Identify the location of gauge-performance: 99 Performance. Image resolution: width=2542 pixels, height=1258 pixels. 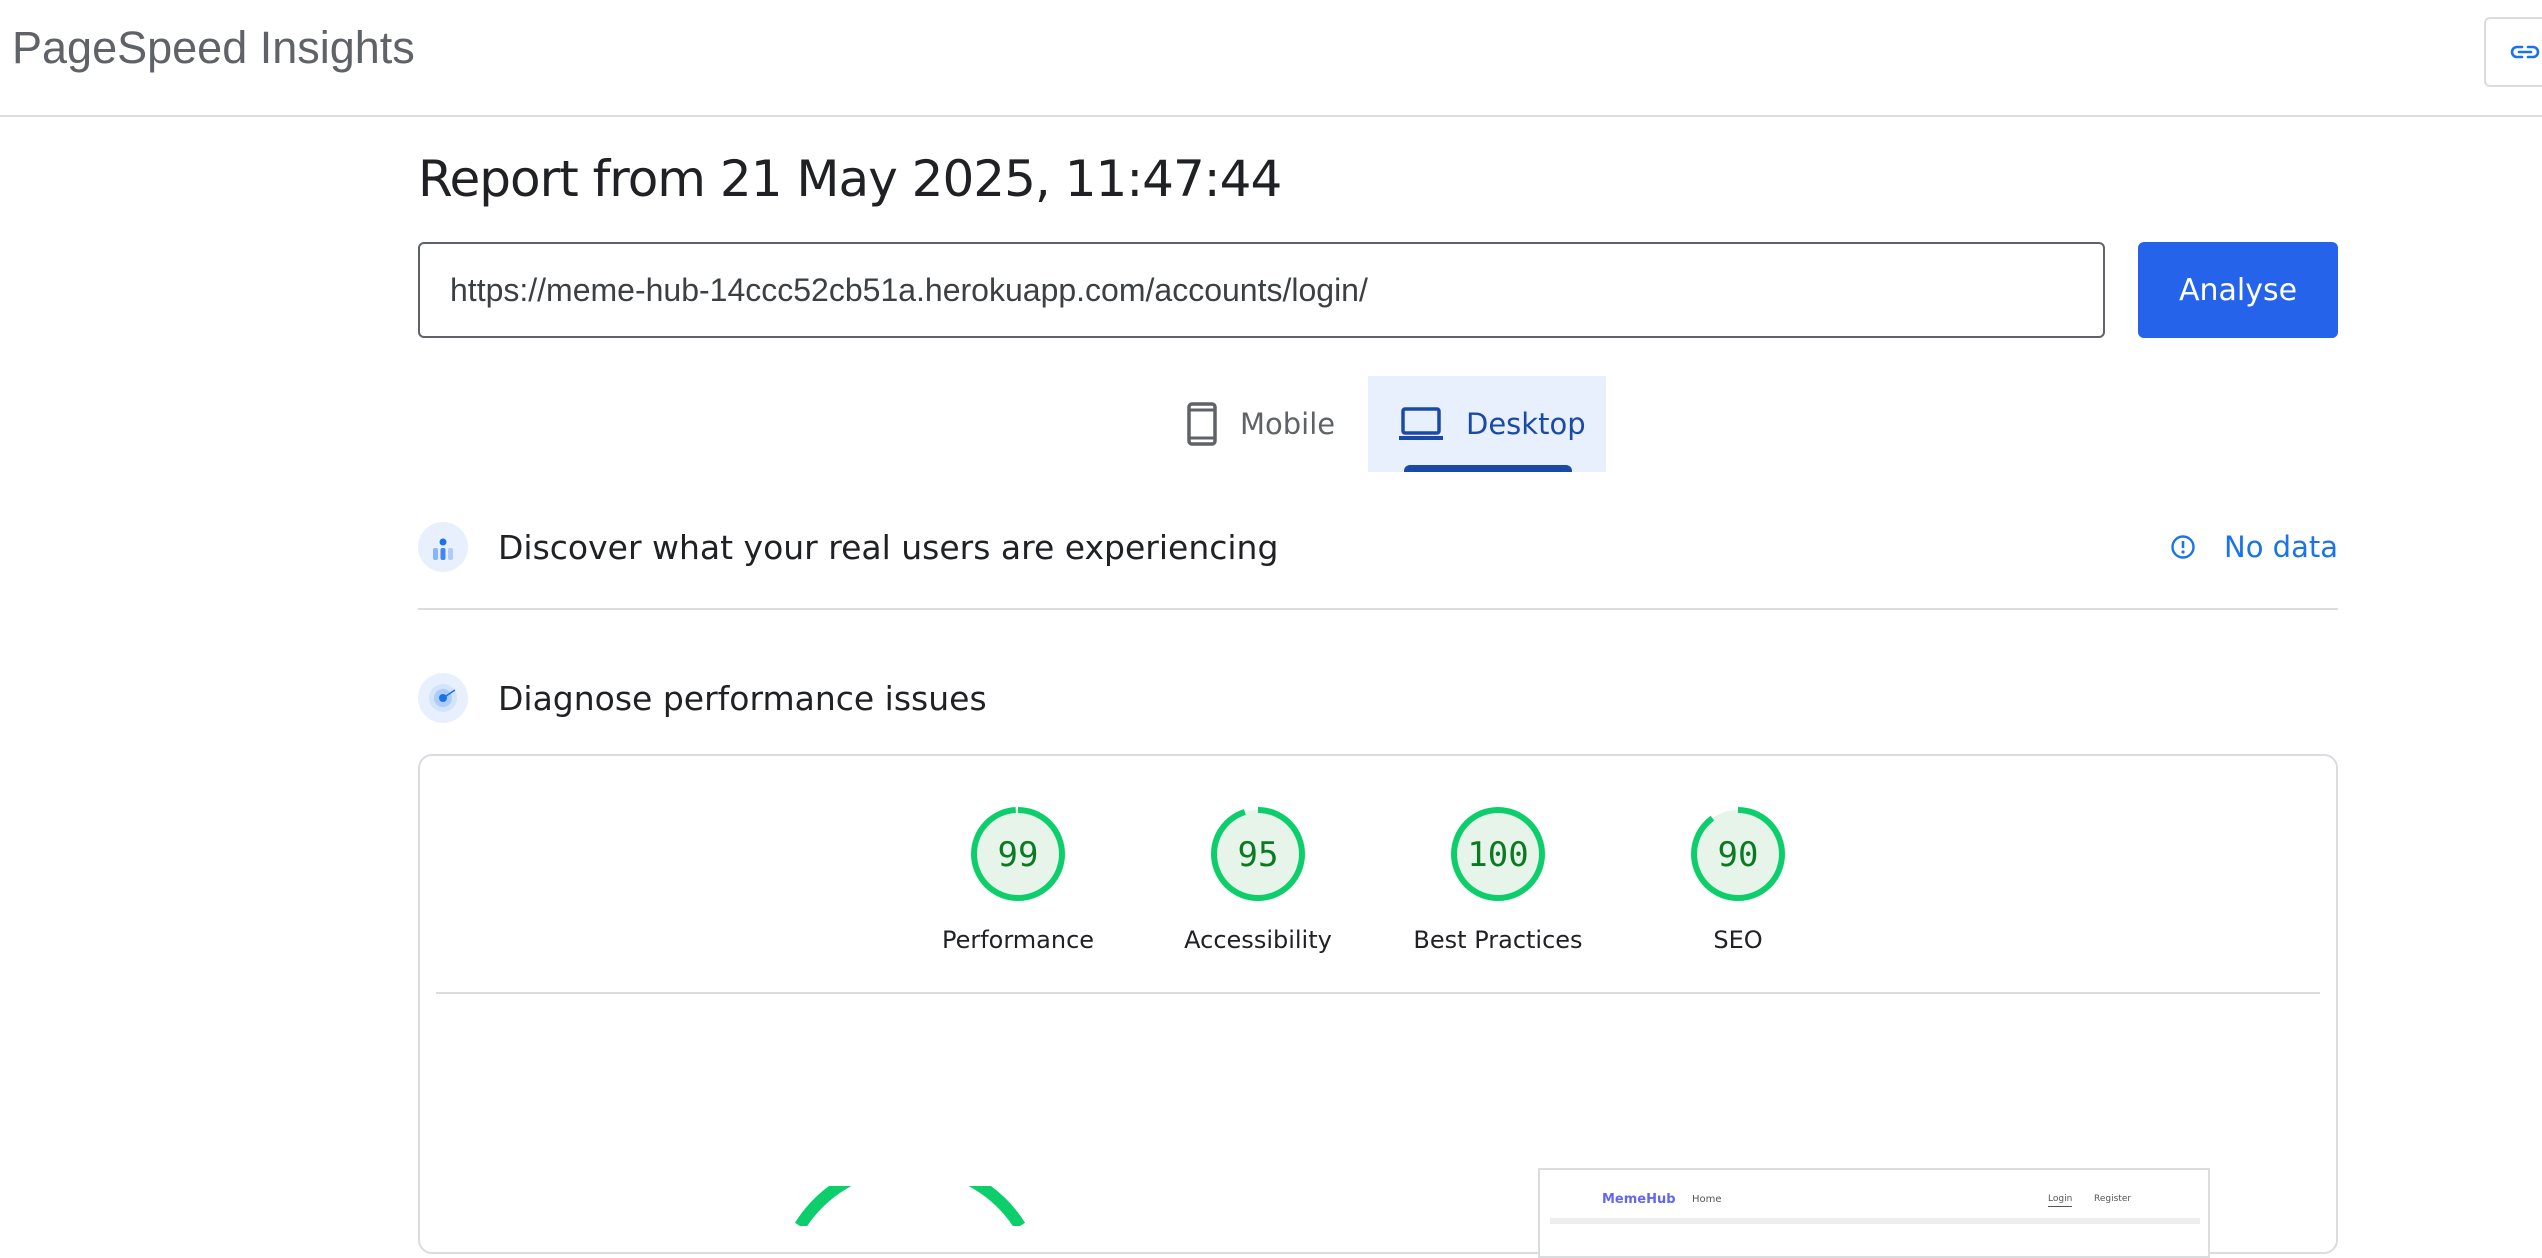
(1018, 879).